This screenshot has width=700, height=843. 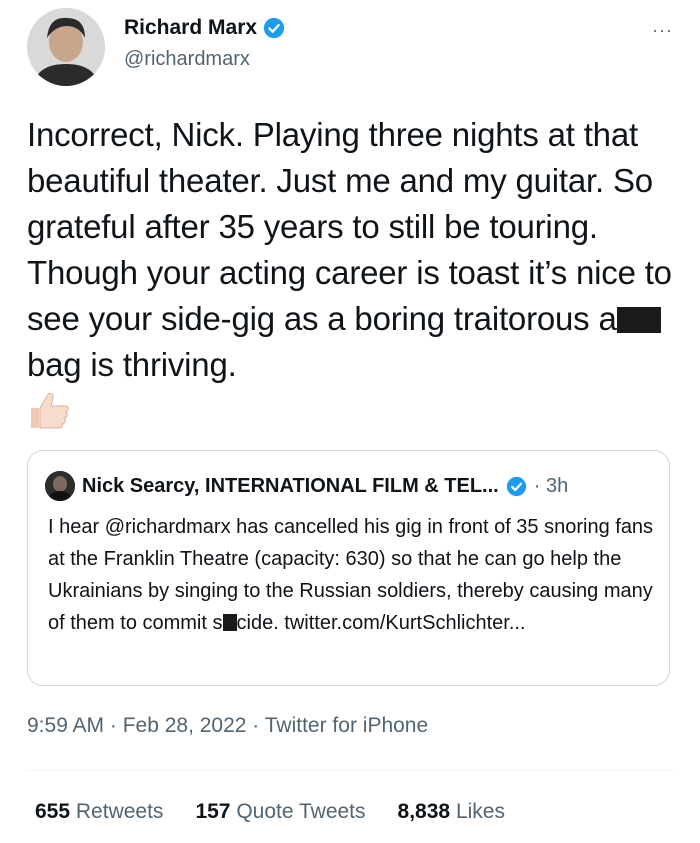 What do you see at coordinates (190, 28) in the screenshot?
I see `author-name: Richard Marx` at bounding box center [190, 28].